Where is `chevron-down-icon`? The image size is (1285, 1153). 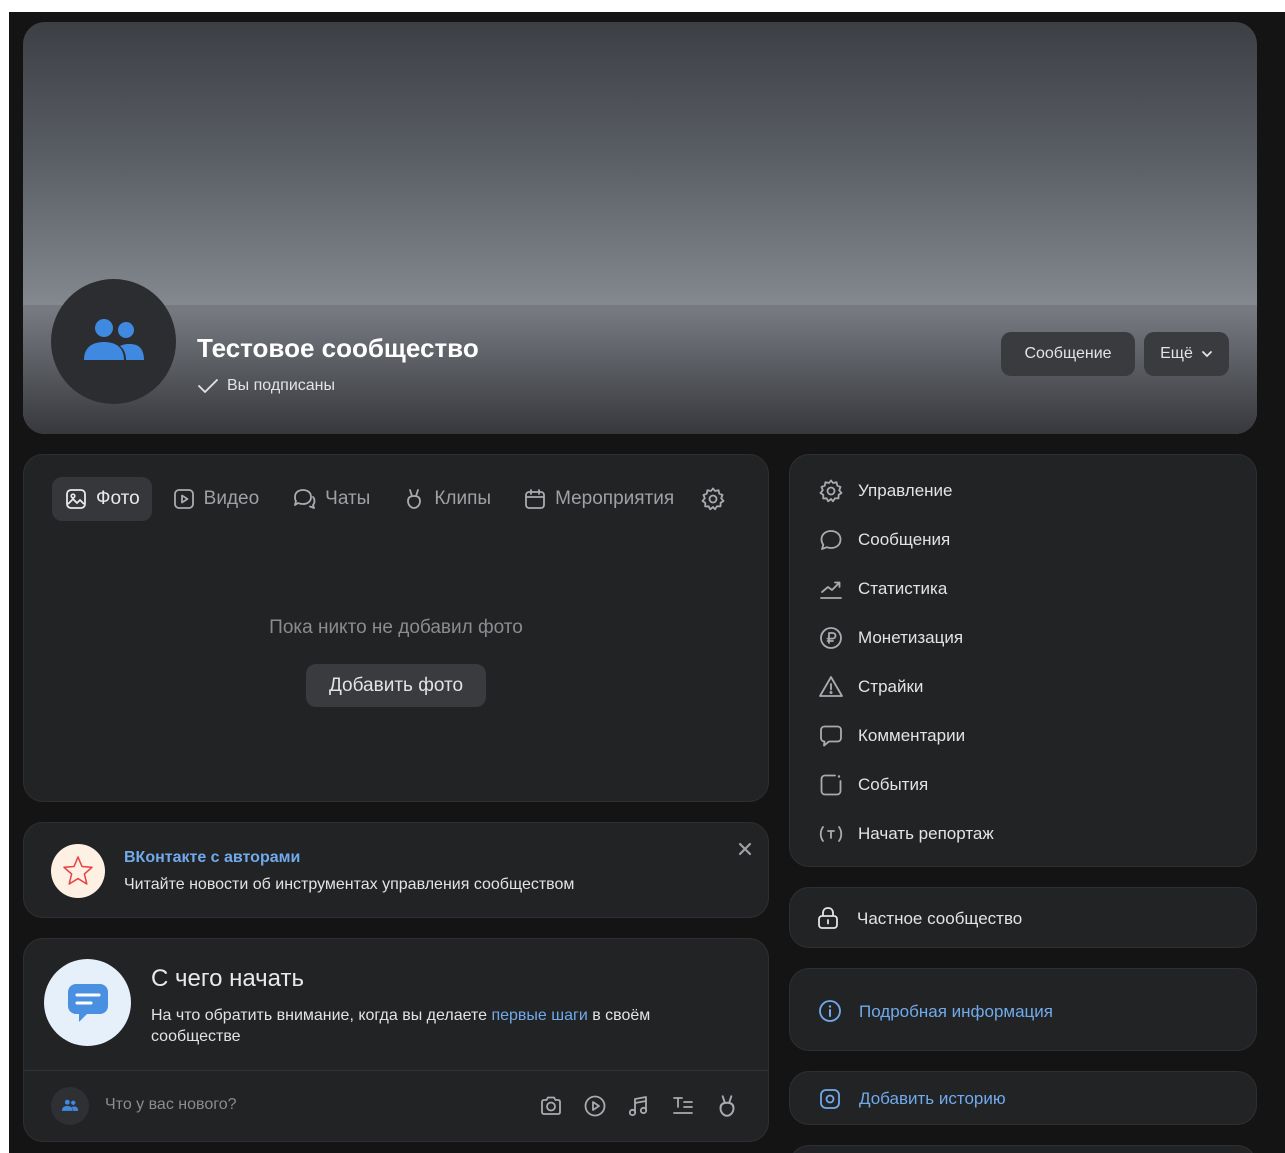 chevron-down-icon is located at coordinates (1206, 354).